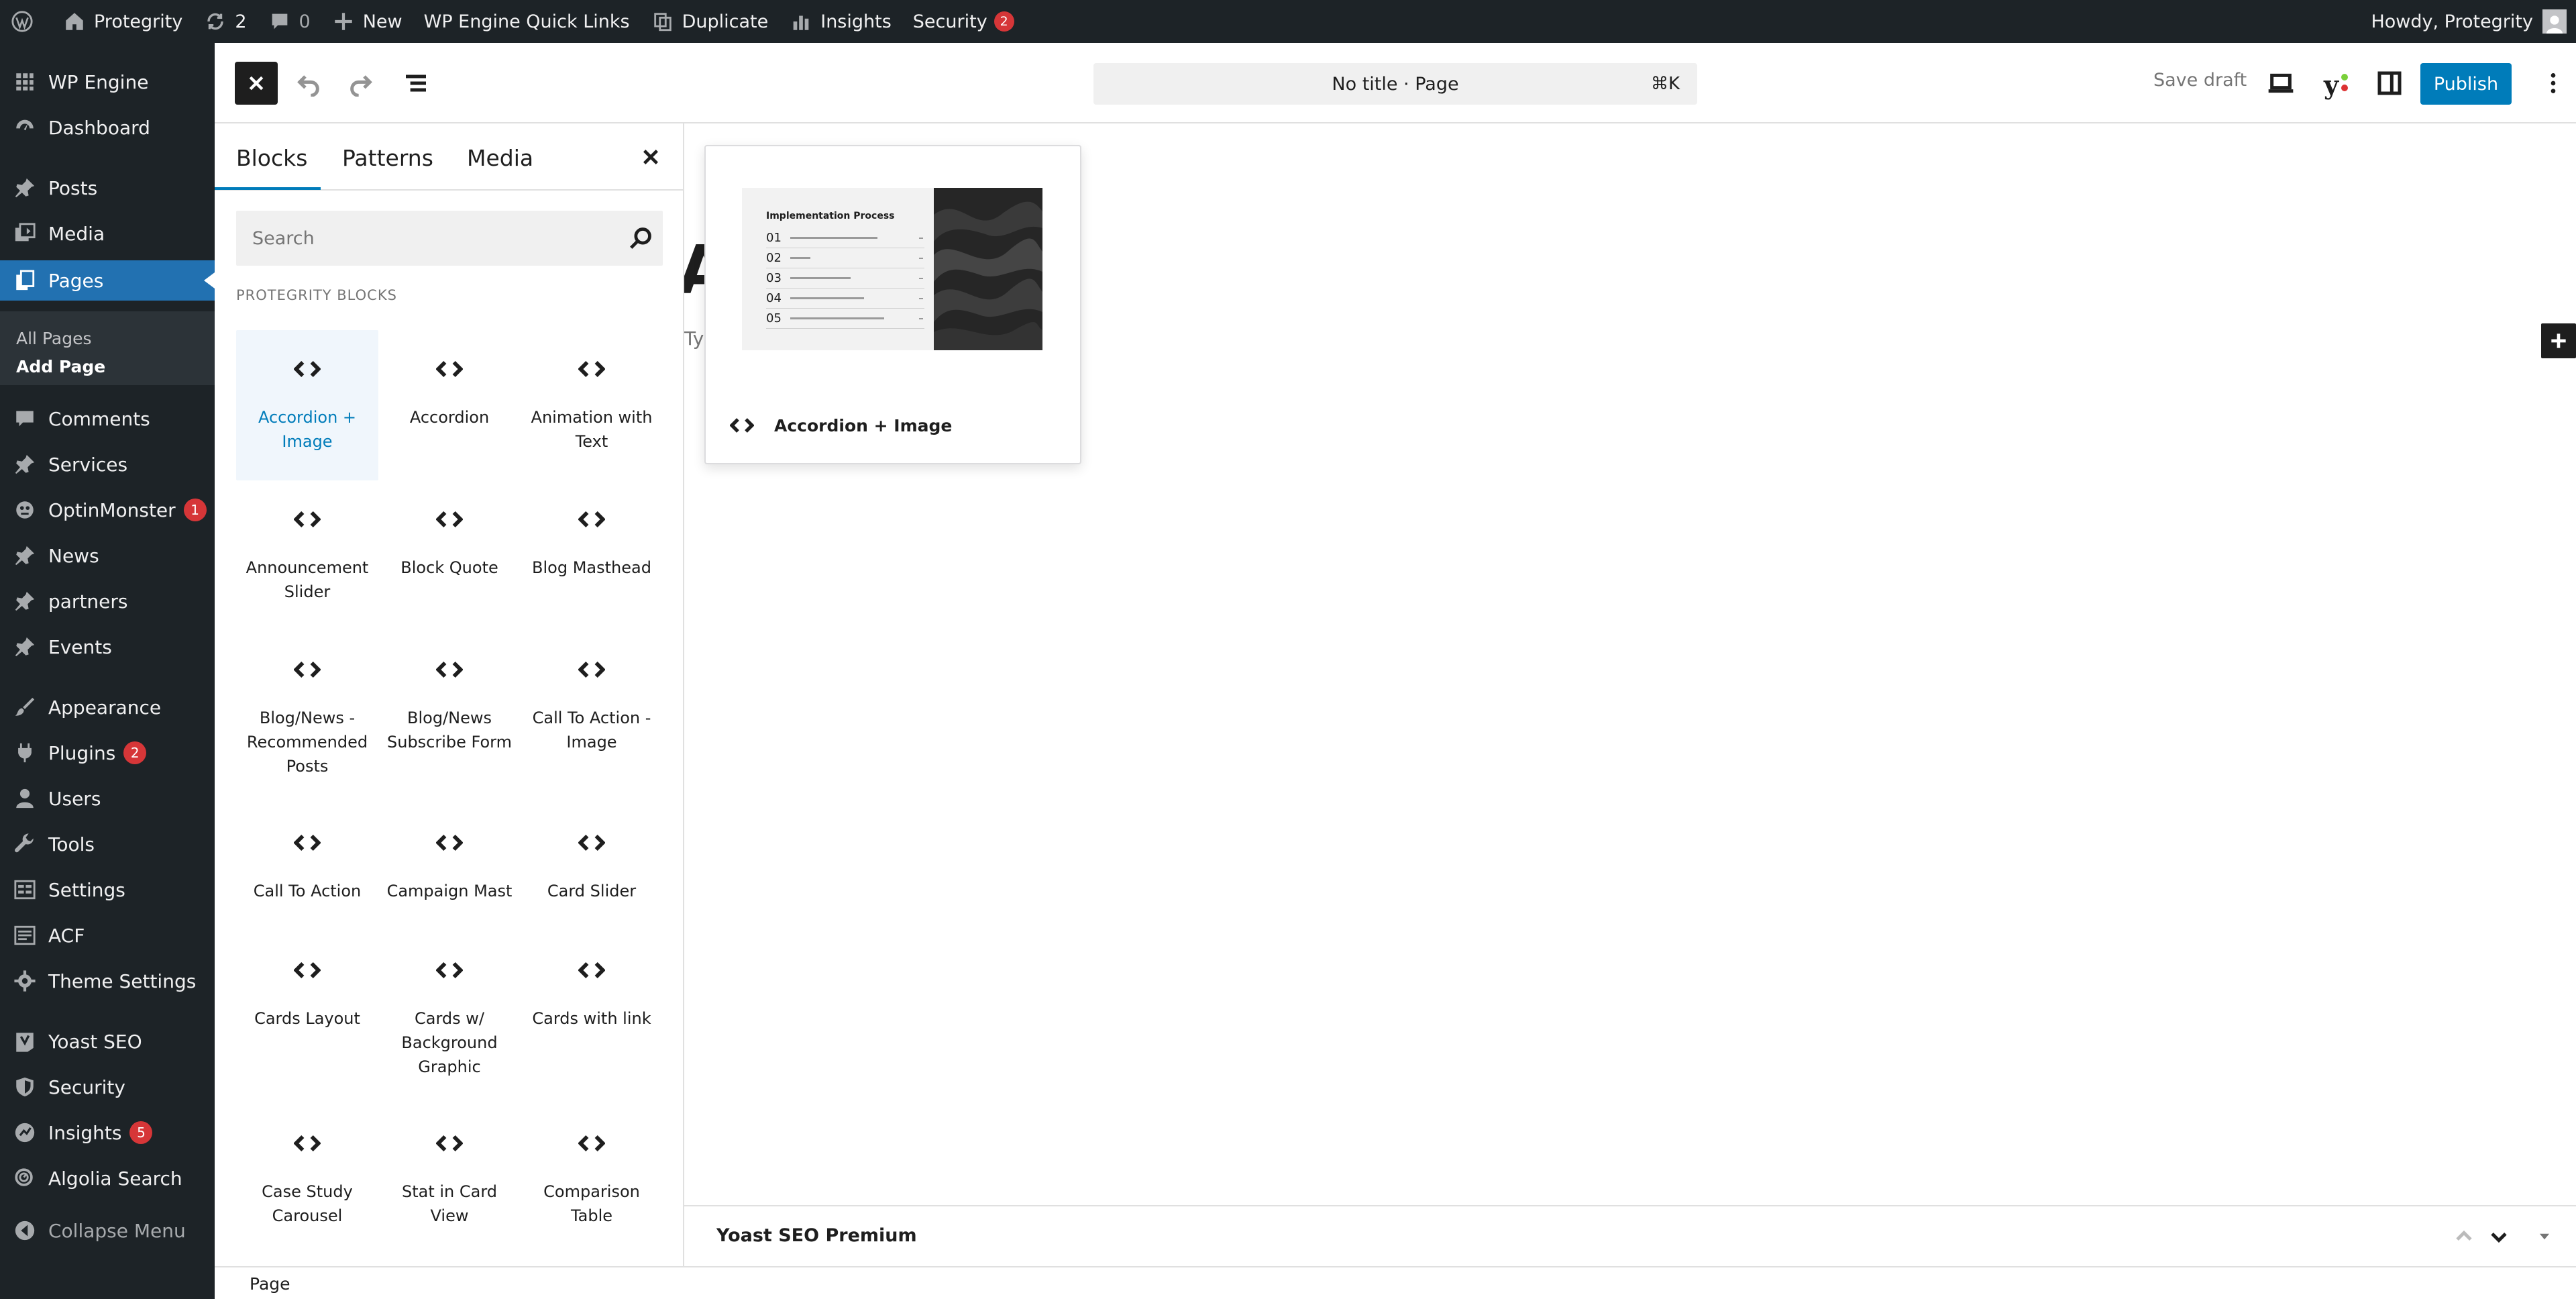 The width and height of the screenshot is (2576, 1299). What do you see at coordinates (367, 21) in the screenshot?
I see `new-content-link: New` at bounding box center [367, 21].